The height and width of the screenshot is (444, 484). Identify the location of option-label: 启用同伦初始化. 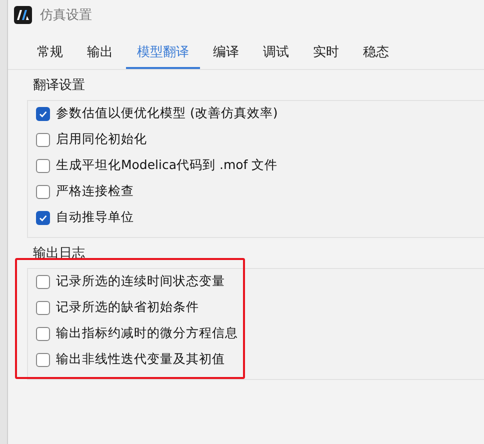
(101, 139).